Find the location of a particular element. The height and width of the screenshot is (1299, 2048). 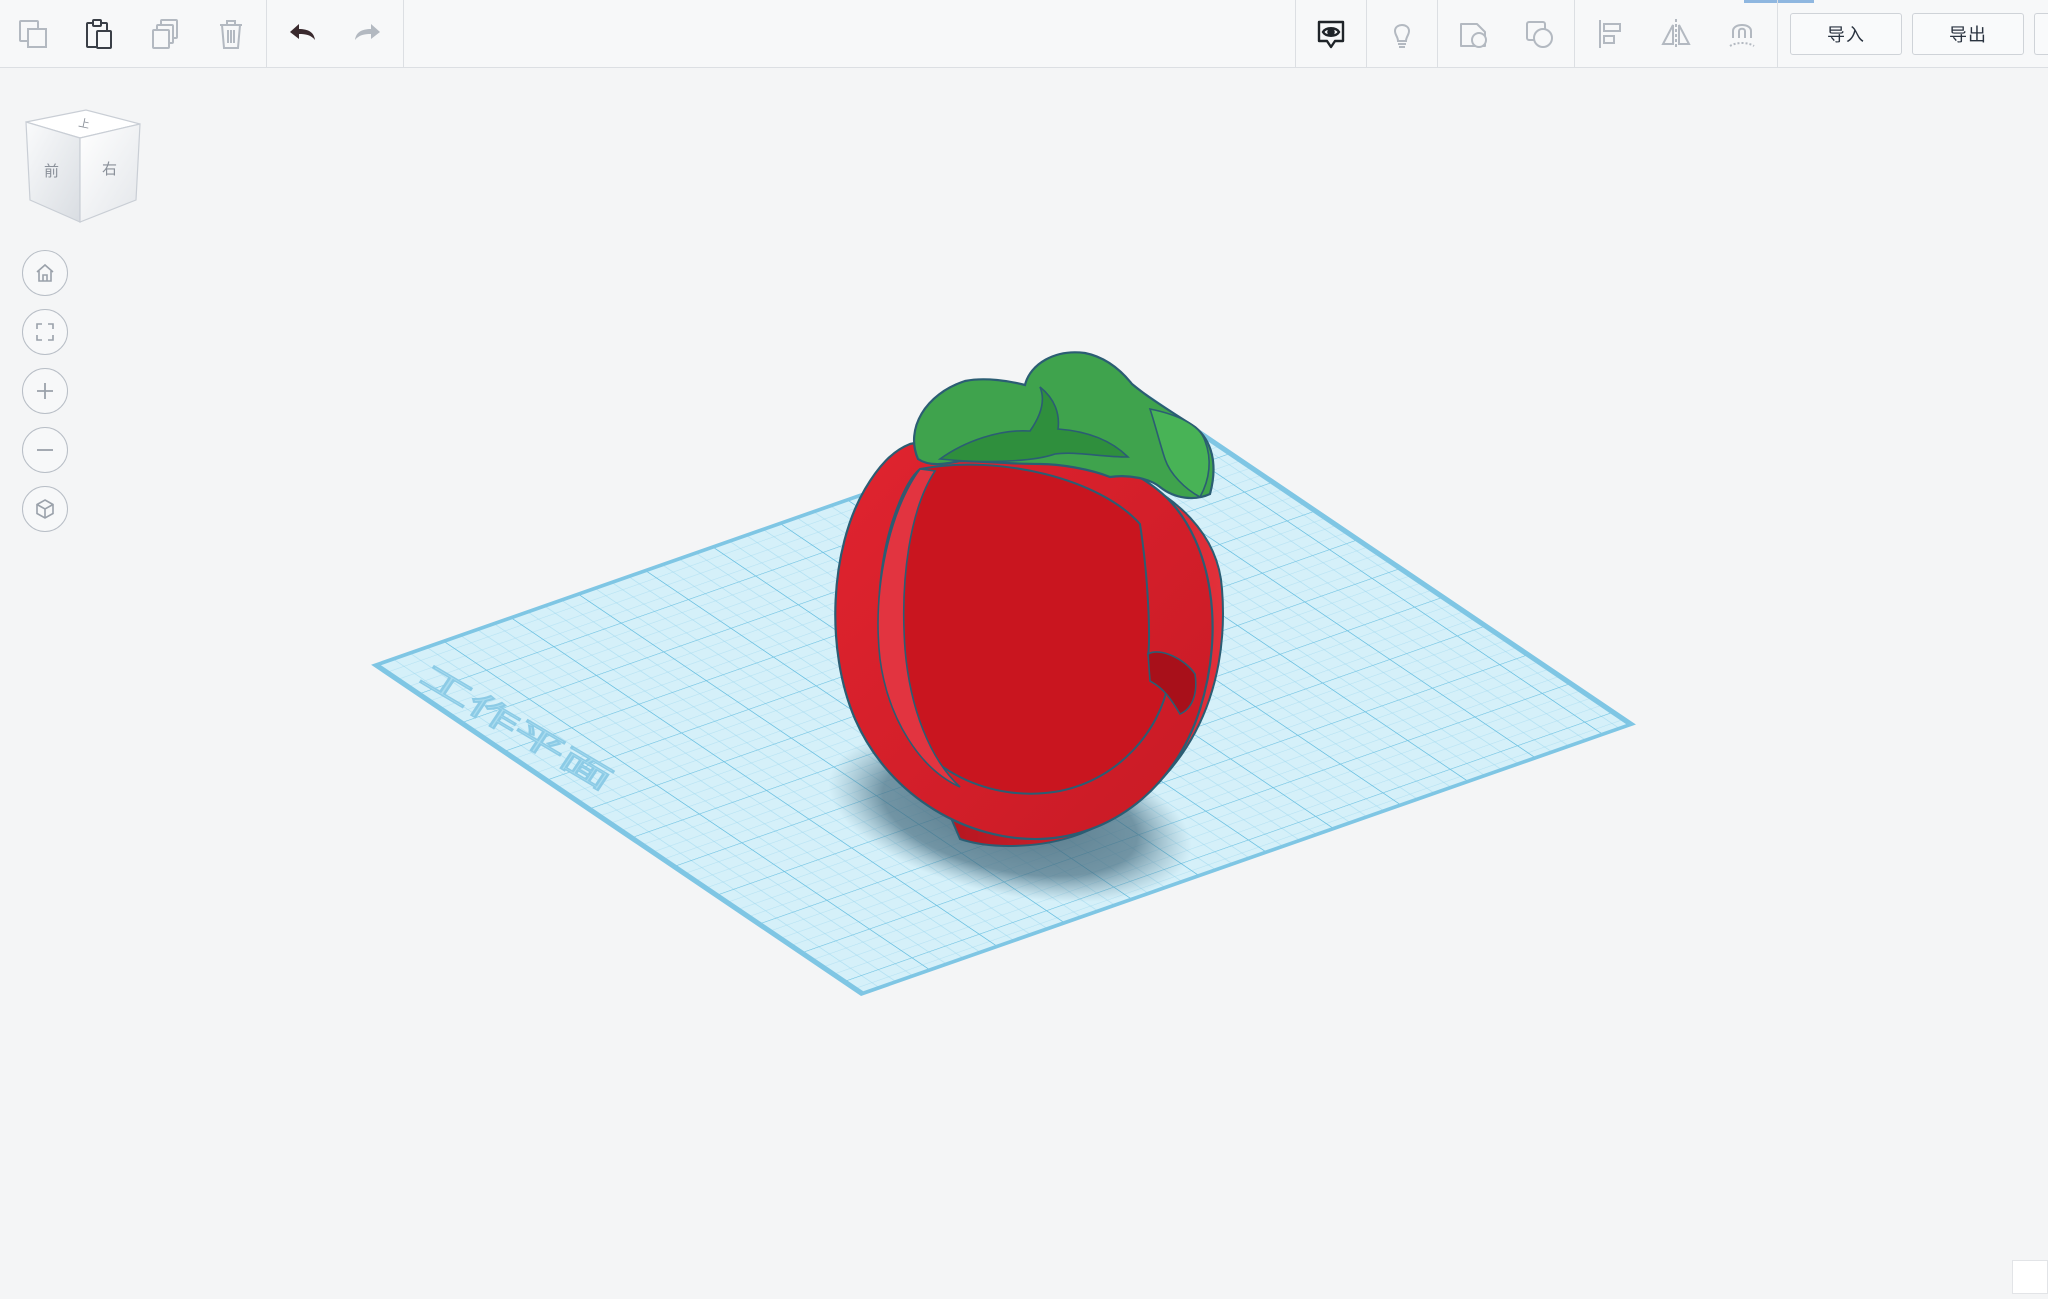

send-to-button is located at coordinates (2041, 34).